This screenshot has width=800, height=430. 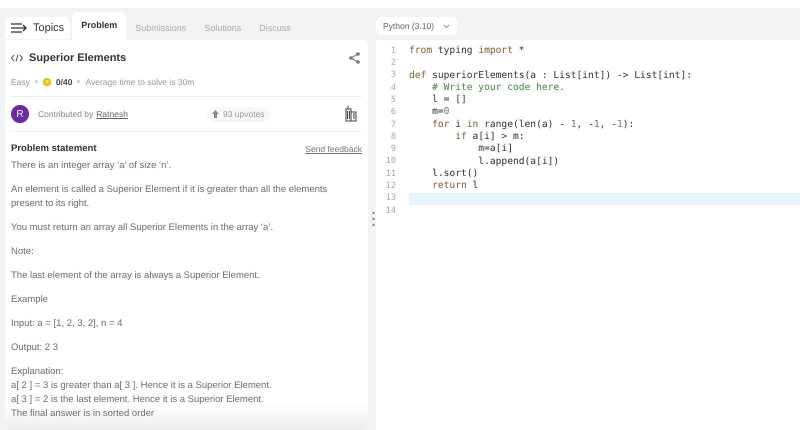 I want to click on average-time-text: Average time to solve is 30m, so click(x=139, y=82).